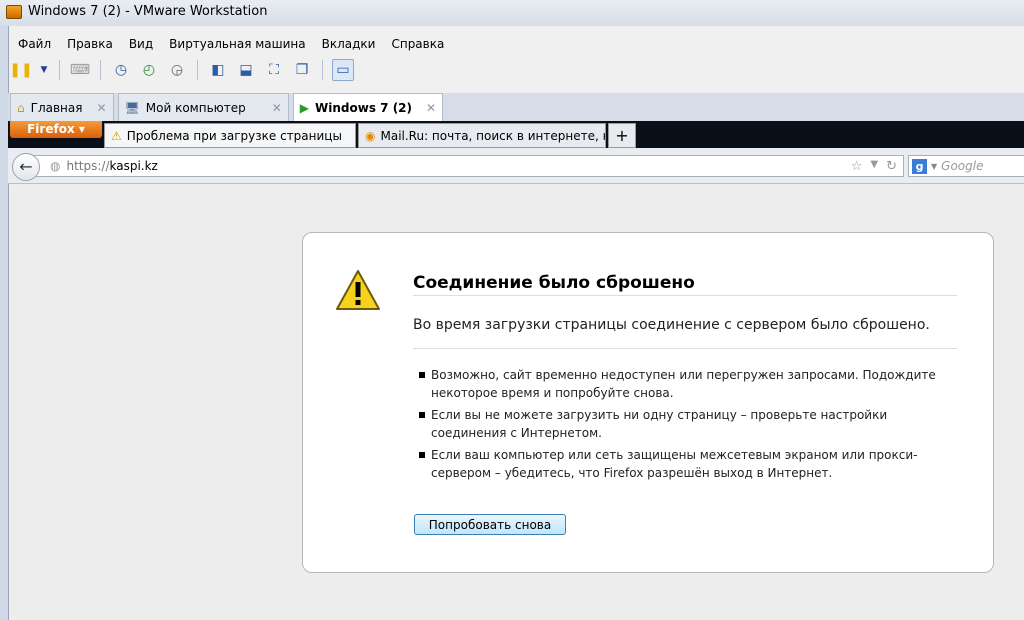 The height and width of the screenshot is (620, 1024). I want to click on bookmark-star-icon: ☆, so click(857, 166).